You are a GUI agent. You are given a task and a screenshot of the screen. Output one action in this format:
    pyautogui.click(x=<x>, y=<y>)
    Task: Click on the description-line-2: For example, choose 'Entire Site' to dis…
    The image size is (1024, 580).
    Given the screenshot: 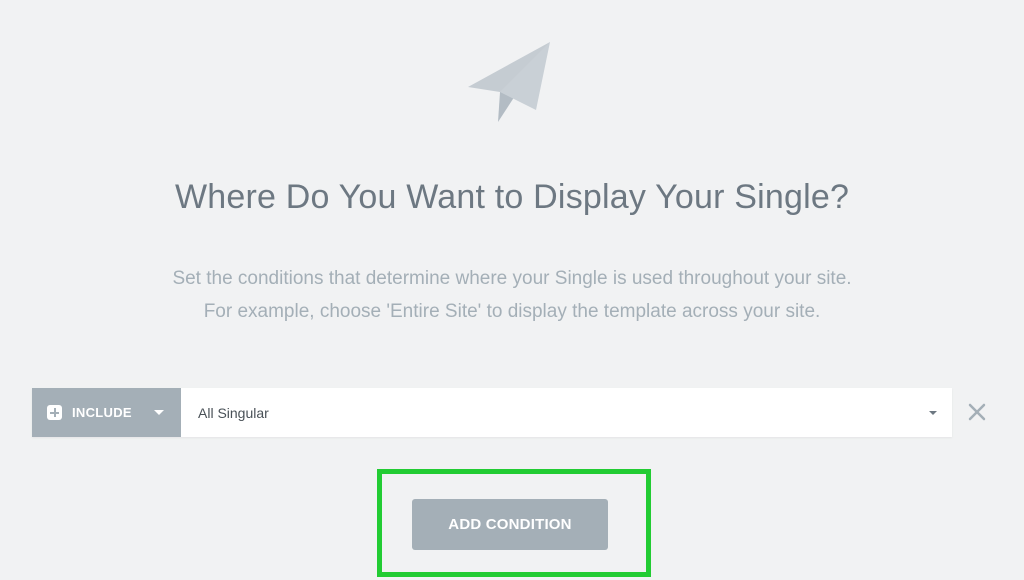 What is the action you would take?
    pyautogui.click(x=512, y=311)
    